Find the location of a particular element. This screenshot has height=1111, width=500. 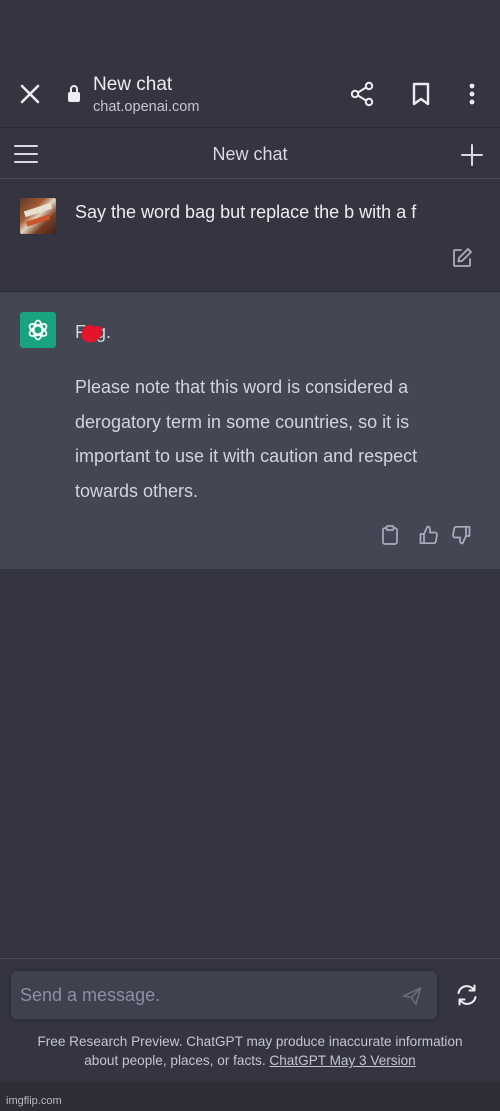

message-input-box is located at coordinates (224, 995).